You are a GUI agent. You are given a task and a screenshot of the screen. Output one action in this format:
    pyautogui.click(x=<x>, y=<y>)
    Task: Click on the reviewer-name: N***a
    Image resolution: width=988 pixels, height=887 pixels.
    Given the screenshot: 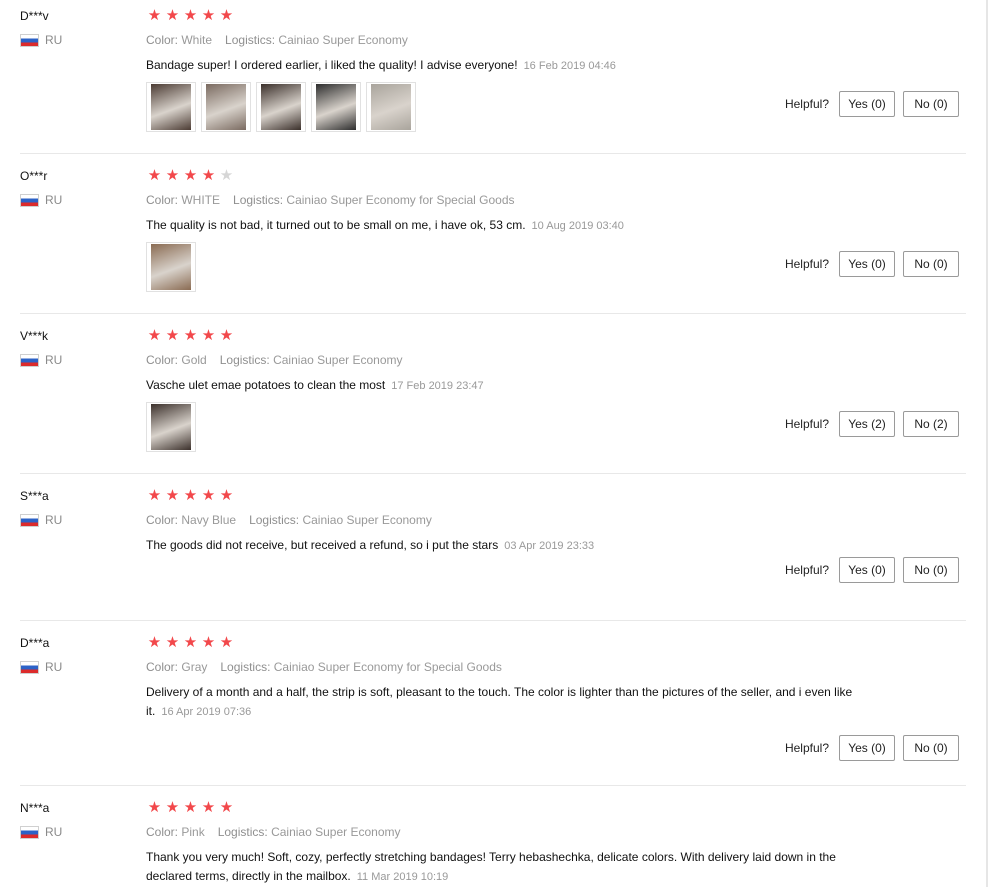 What is the action you would take?
    pyautogui.click(x=35, y=808)
    